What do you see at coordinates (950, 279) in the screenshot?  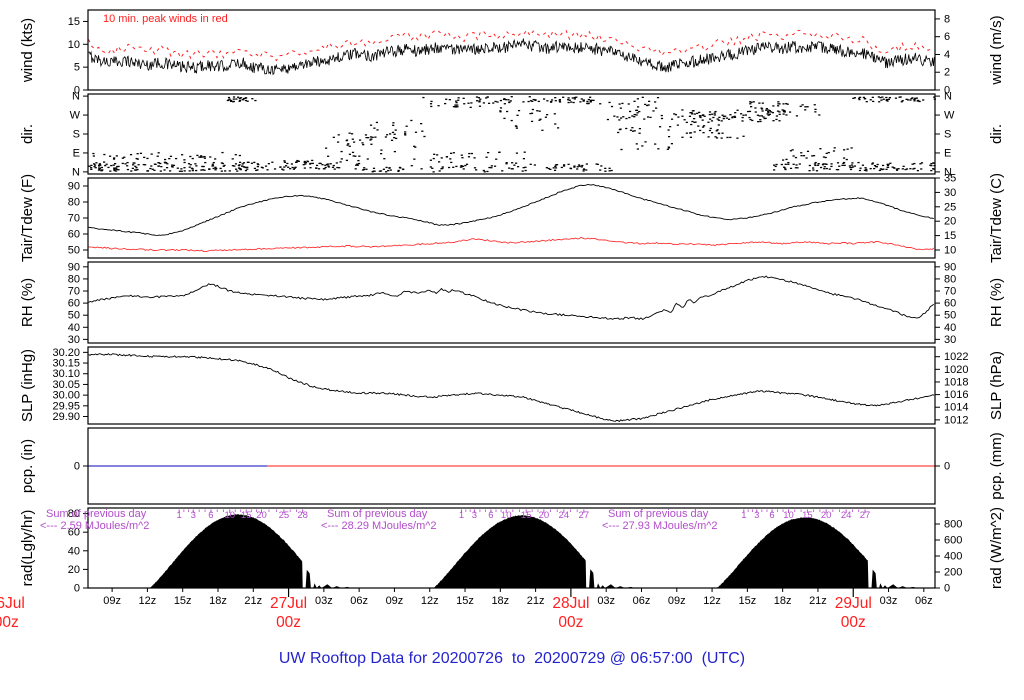 I see `y-tick-label-right: 80` at bounding box center [950, 279].